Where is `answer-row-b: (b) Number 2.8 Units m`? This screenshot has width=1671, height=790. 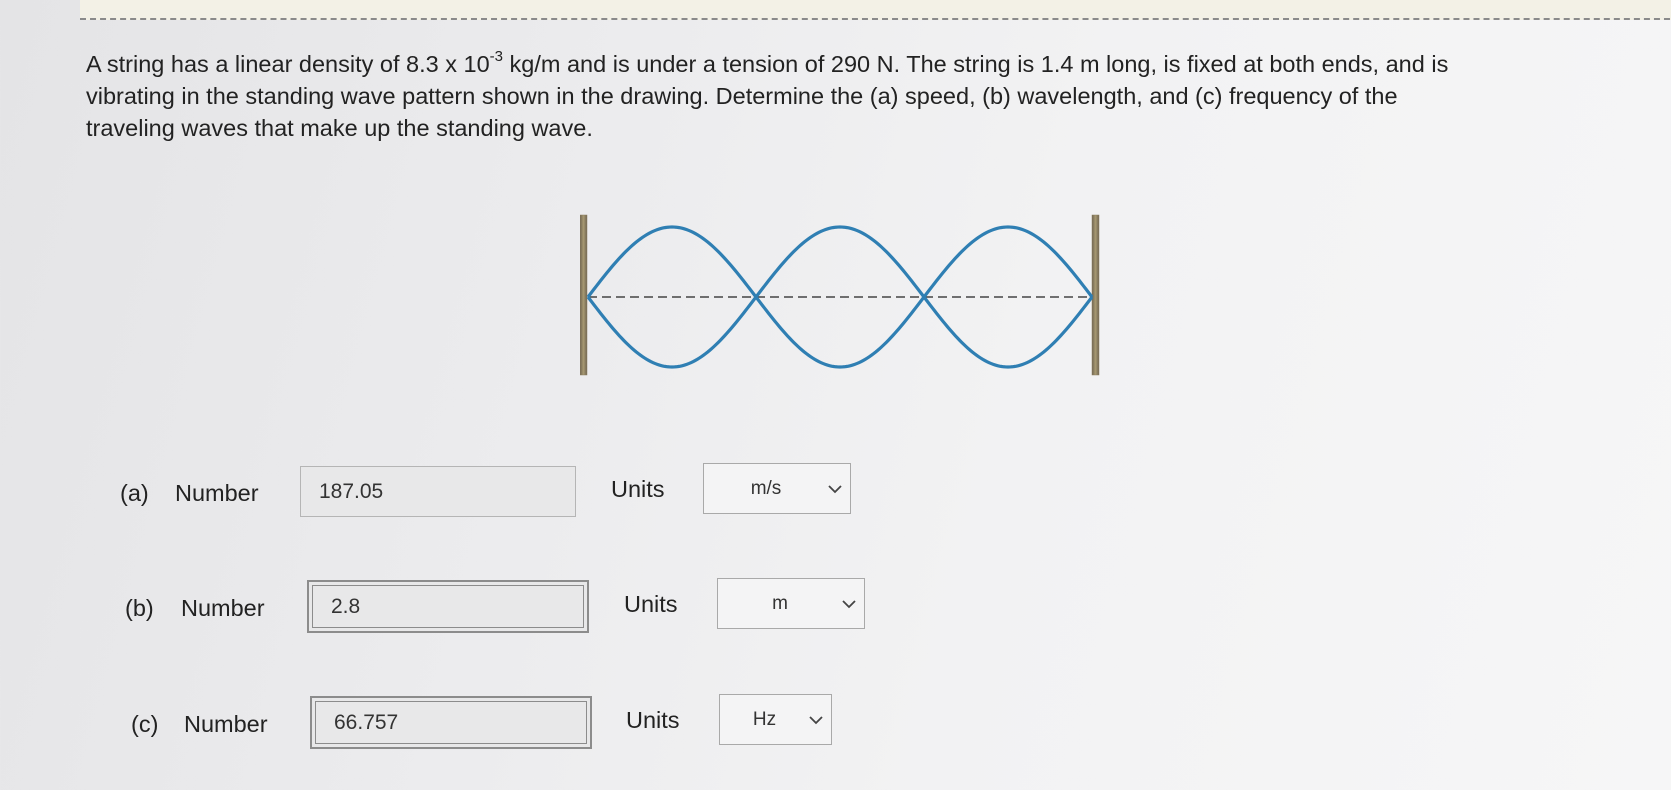
answer-row-b: (b) Number 2.8 Units m is located at coordinates (450, 608).